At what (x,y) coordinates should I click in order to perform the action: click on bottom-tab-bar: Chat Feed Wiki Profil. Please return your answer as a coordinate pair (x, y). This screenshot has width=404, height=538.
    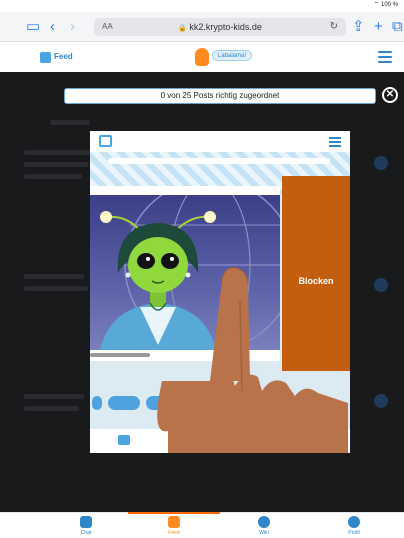
    Looking at the image, I should click on (202, 525).